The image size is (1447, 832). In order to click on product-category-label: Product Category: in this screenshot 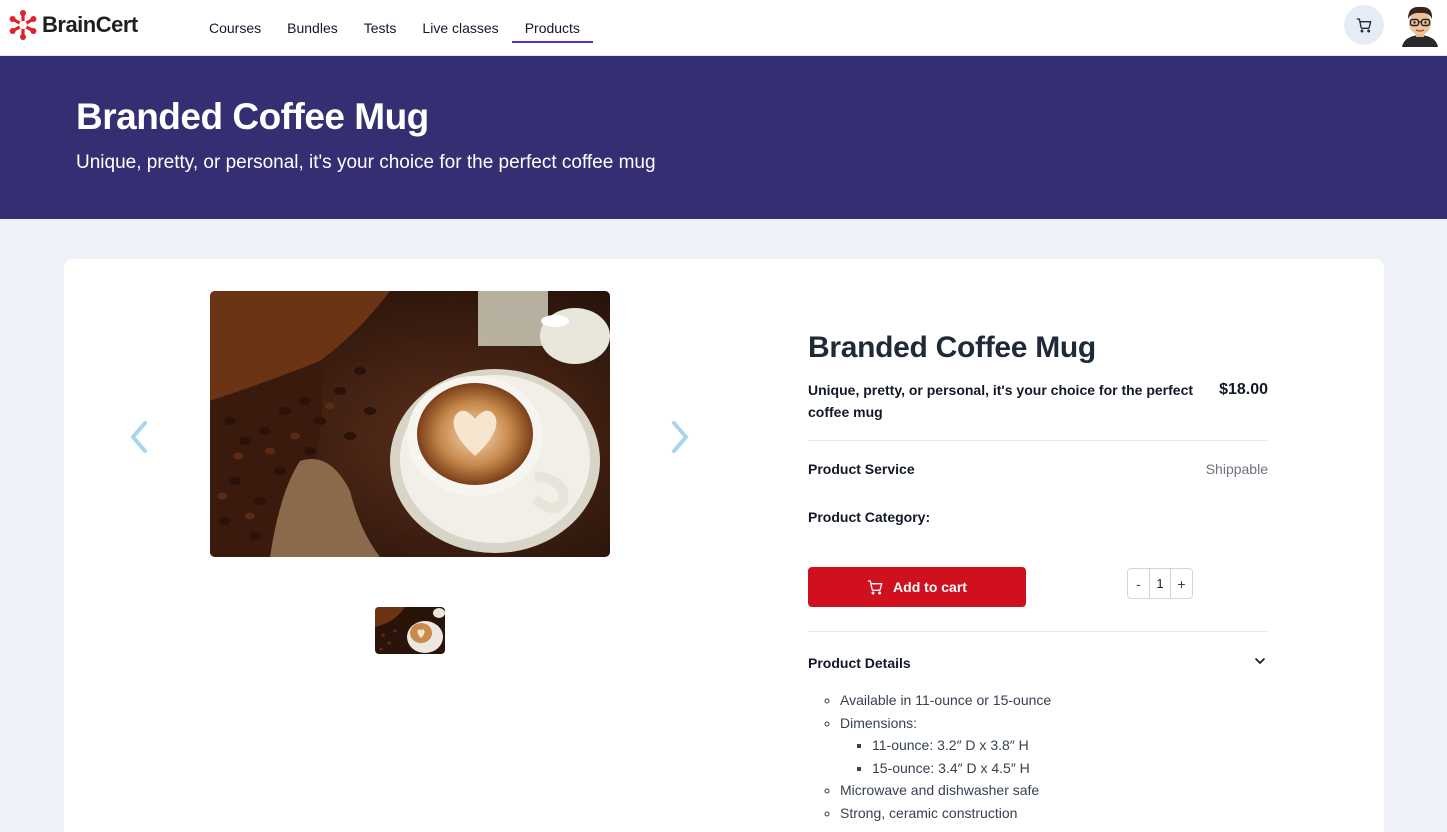, I will do `click(869, 517)`.